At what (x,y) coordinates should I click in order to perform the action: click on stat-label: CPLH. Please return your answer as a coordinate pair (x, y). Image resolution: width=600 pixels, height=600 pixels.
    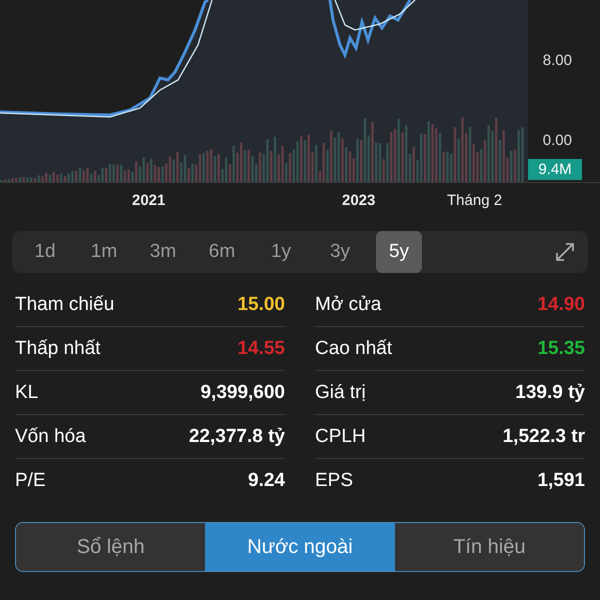
    Looking at the image, I should click on (340, 437).